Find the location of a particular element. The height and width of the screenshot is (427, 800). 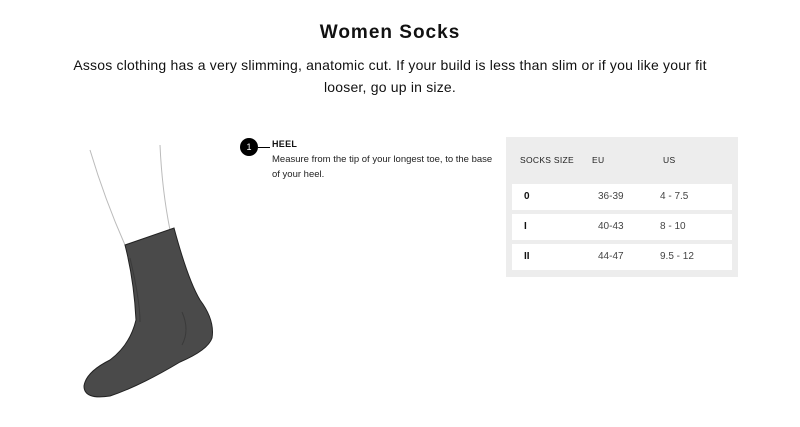

cell-us: 9.5 - 12 is located at coordinates (677, 256).